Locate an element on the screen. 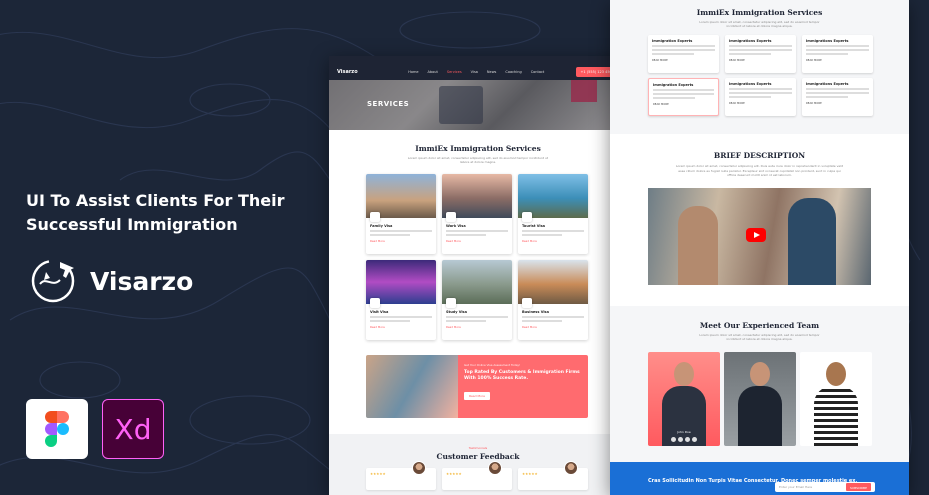 Image resolution: width=929 pixels, height=495 pixels. mockup-topbar is located at coordinates (478, 60).